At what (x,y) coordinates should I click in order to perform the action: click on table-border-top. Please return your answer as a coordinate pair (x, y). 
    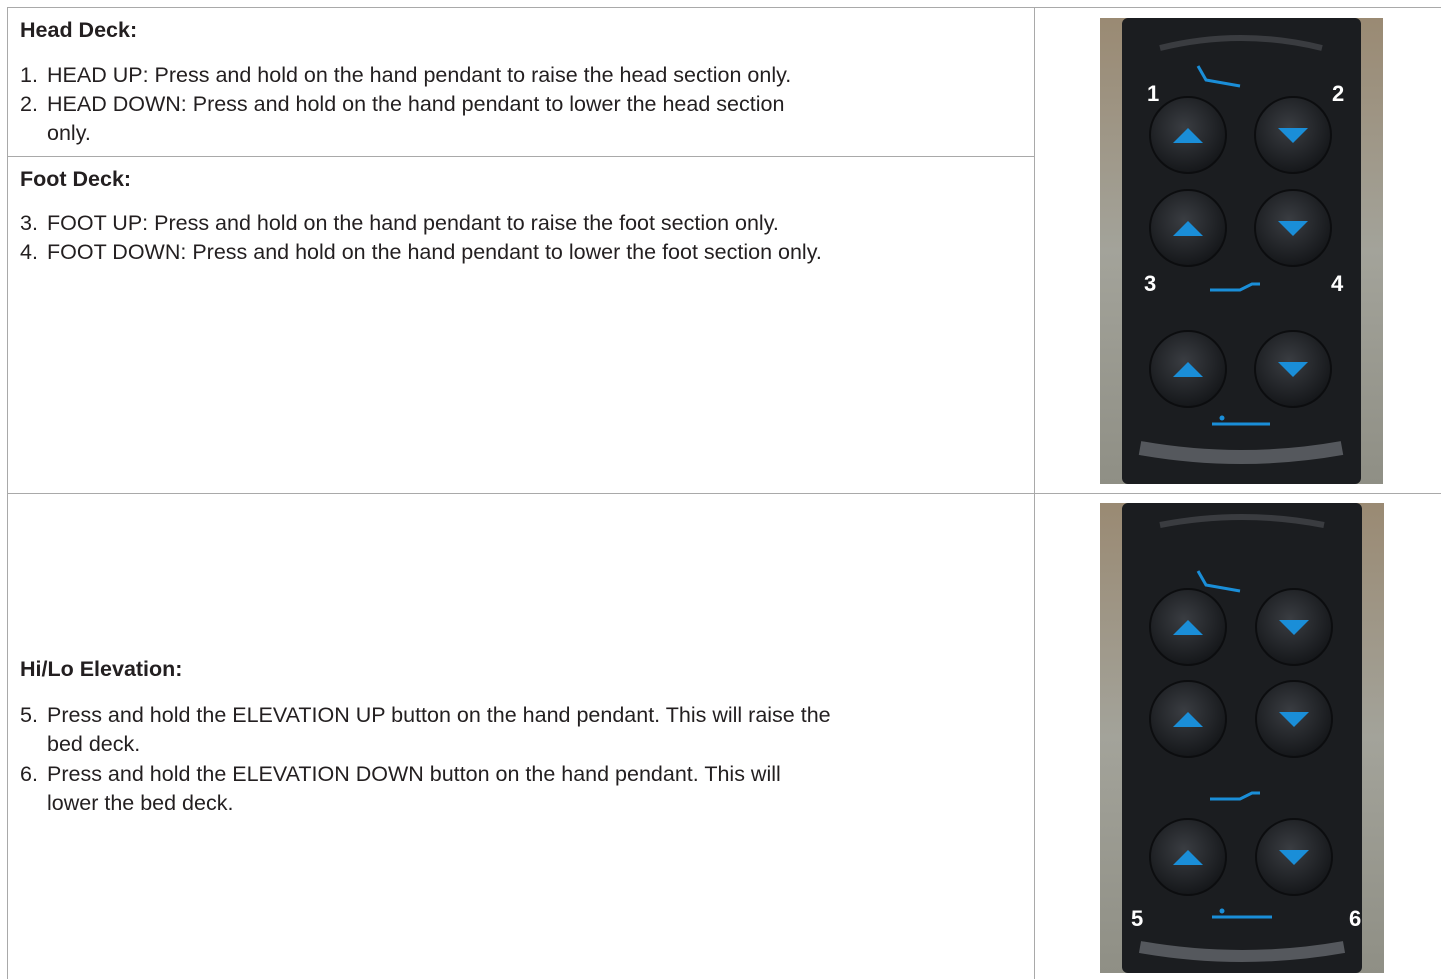
    Looking at the image, I should click on (724, 7).